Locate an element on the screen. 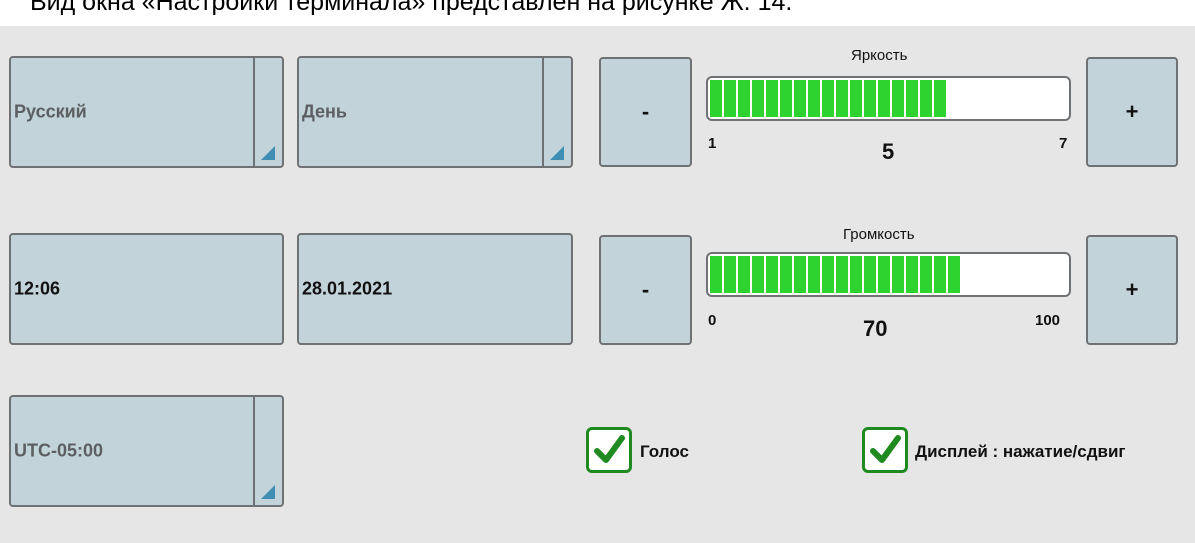 Image resolution: width=1195 pixels, height=543 pixels. voice-checkbox-label: Голос is located at coordinates (664, 452).